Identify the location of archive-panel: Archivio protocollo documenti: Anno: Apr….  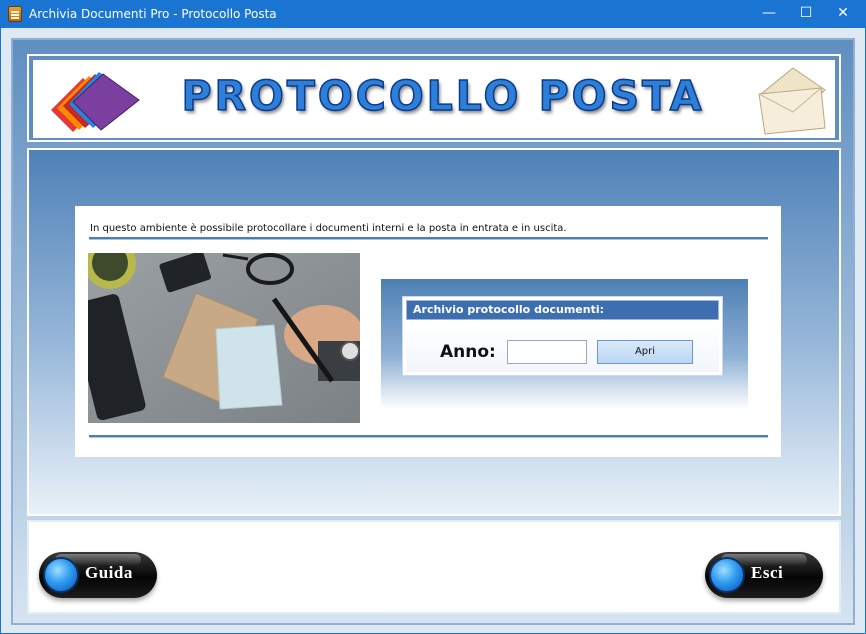
(562, 336).